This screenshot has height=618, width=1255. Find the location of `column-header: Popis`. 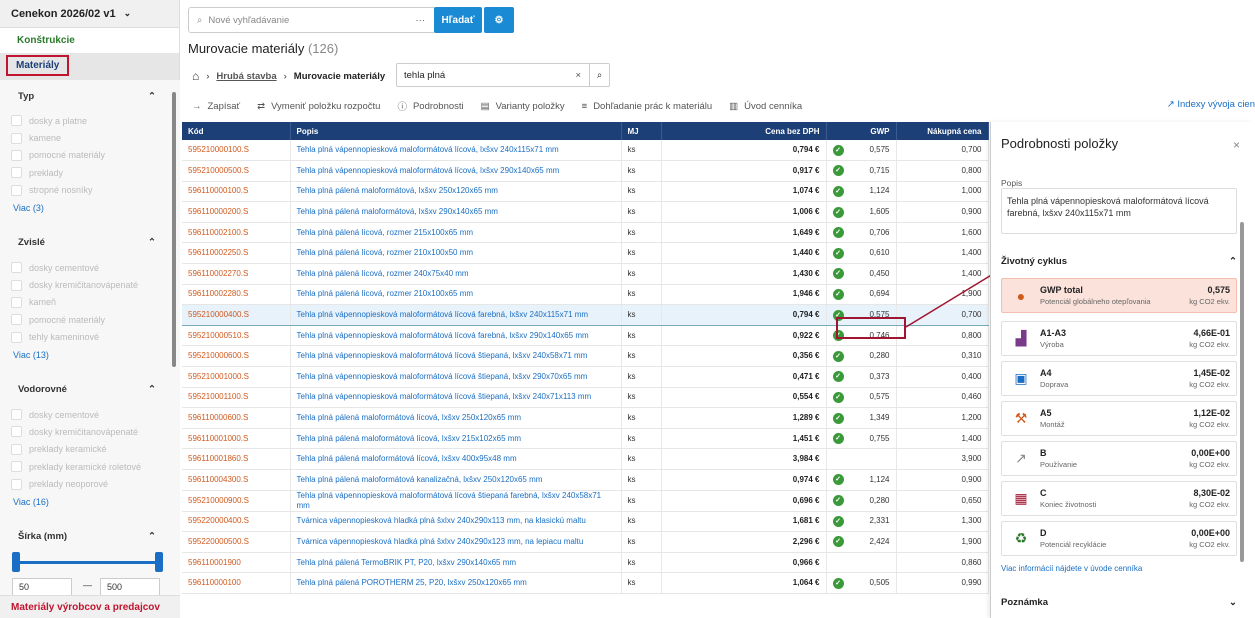

column-header: Popis is located at coordinates (456, 131).